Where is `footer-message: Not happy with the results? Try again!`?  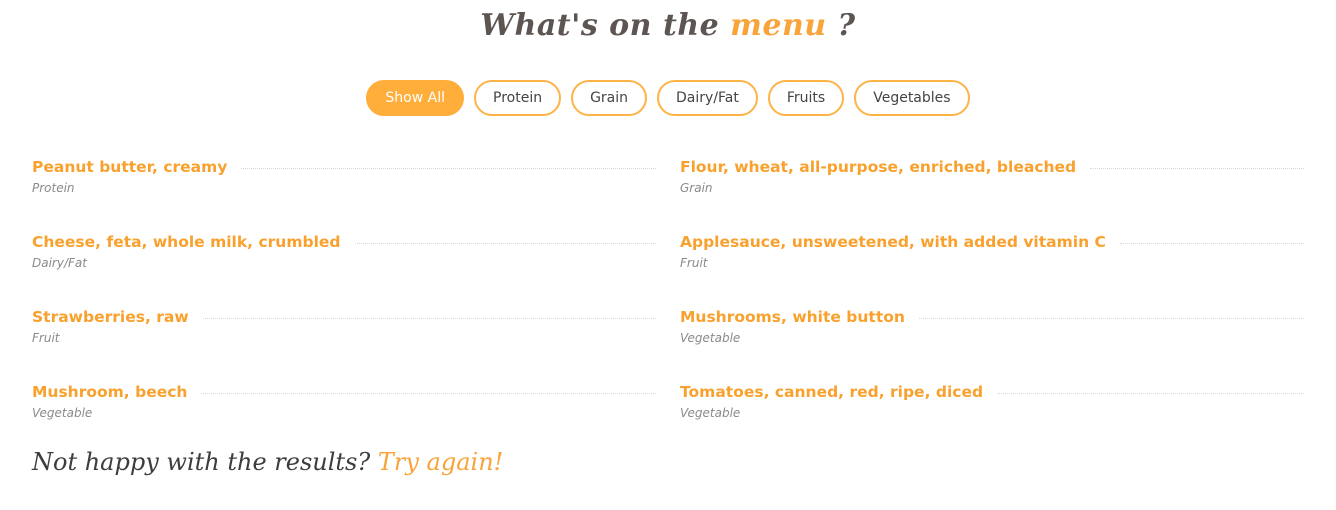
footer-message: Not happy with the results? Try again! is located at coordinates (267, 462).